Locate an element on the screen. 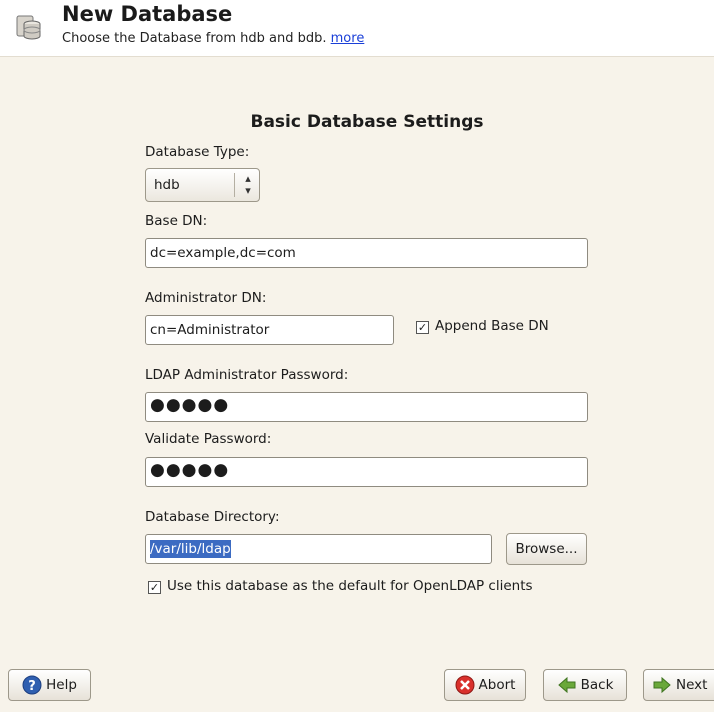  abort-button: Abort is located at coordinates (485, 685).